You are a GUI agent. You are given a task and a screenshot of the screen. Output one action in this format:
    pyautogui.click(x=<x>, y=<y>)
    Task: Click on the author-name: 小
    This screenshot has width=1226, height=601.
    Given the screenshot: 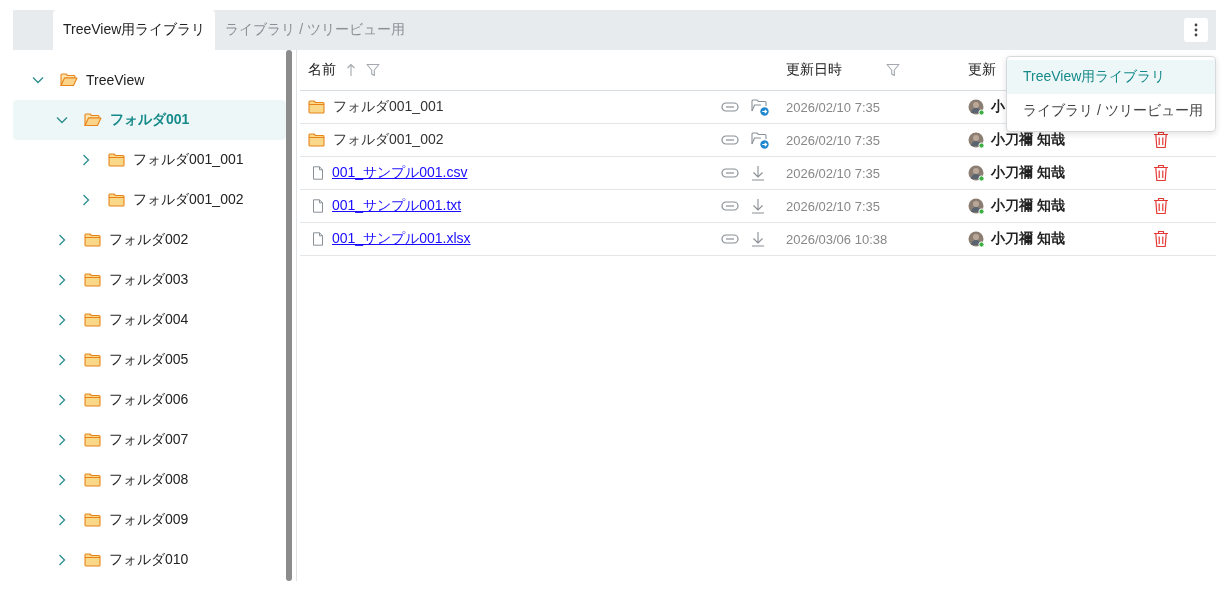 What is the action you would take?
    pyautogui.click(x=998, y=107)
    